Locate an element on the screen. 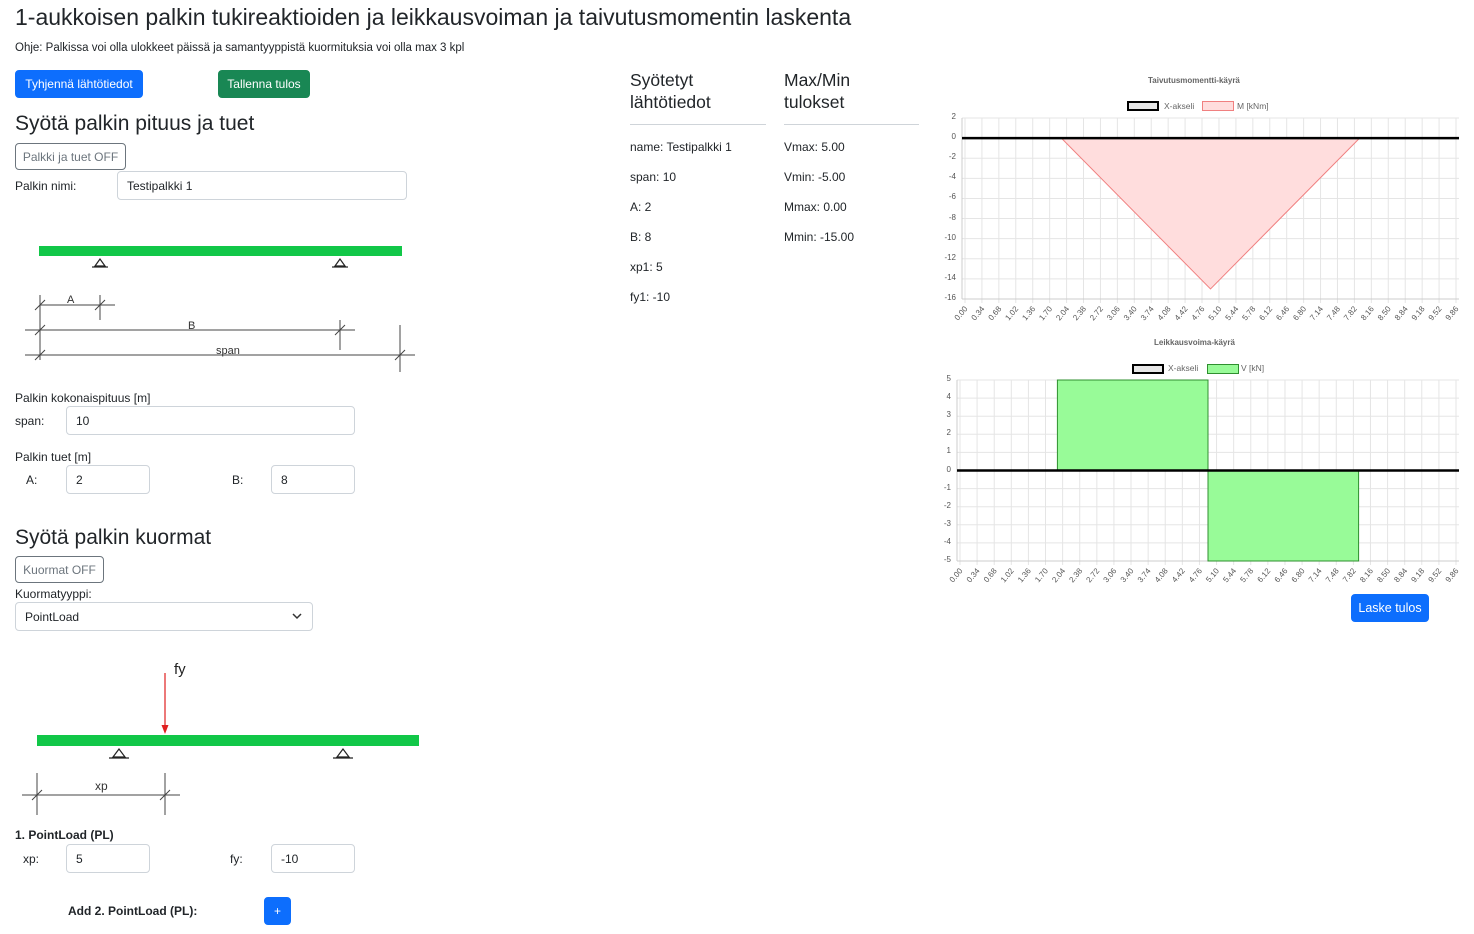 This screenshot has height=934, width=1474. shear-x-tick-label: 3.40 is located at coordinates (1127, 575).